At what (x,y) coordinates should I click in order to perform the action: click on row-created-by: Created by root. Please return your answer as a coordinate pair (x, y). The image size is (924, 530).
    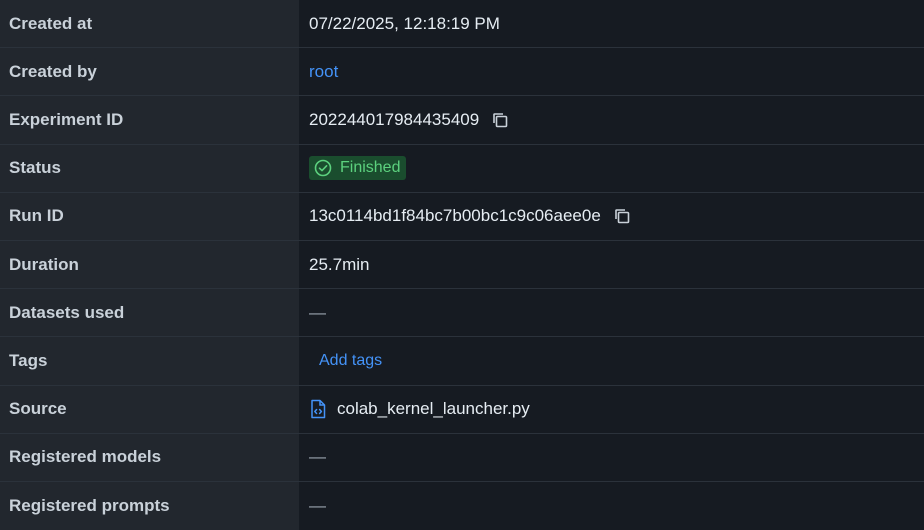
    Looking at the image, I should click on (462, 72).